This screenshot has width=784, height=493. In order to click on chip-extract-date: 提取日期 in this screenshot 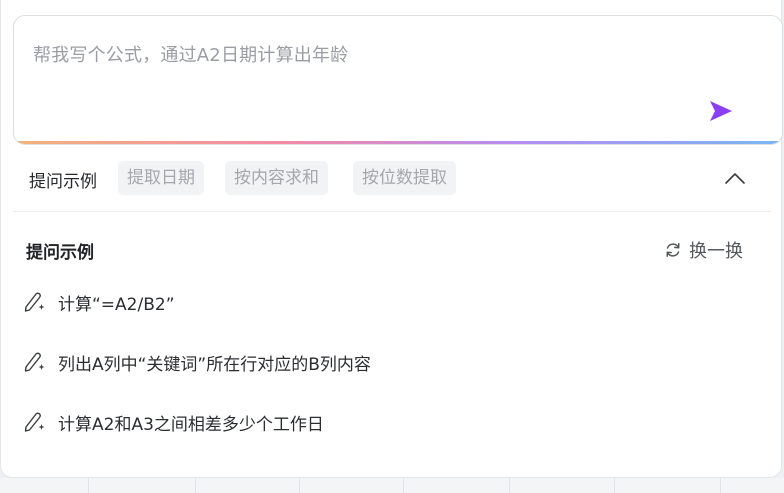, I will do `click(161, 178)`.